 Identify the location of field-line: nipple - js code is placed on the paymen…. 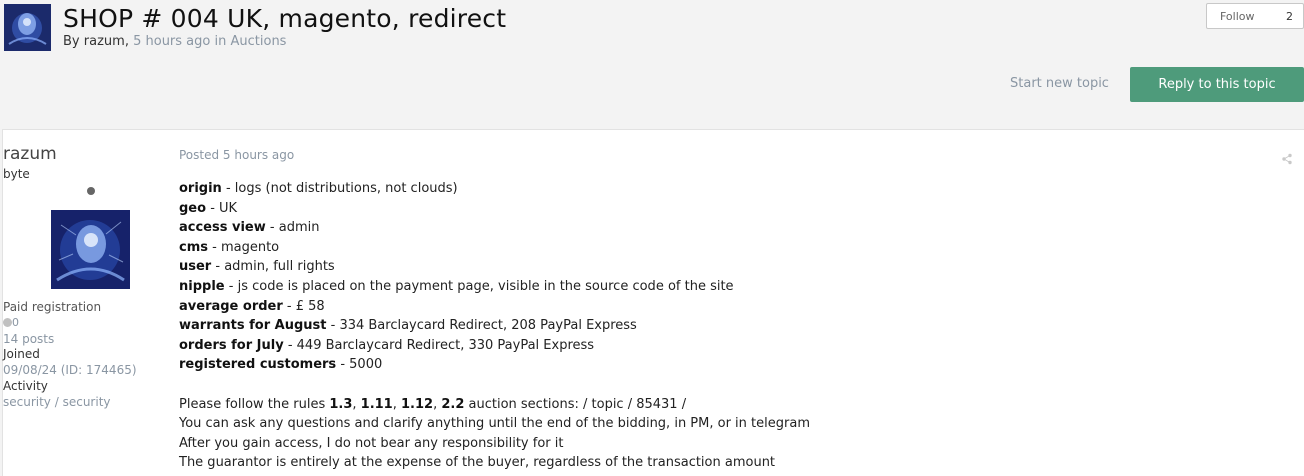
(456, 286).